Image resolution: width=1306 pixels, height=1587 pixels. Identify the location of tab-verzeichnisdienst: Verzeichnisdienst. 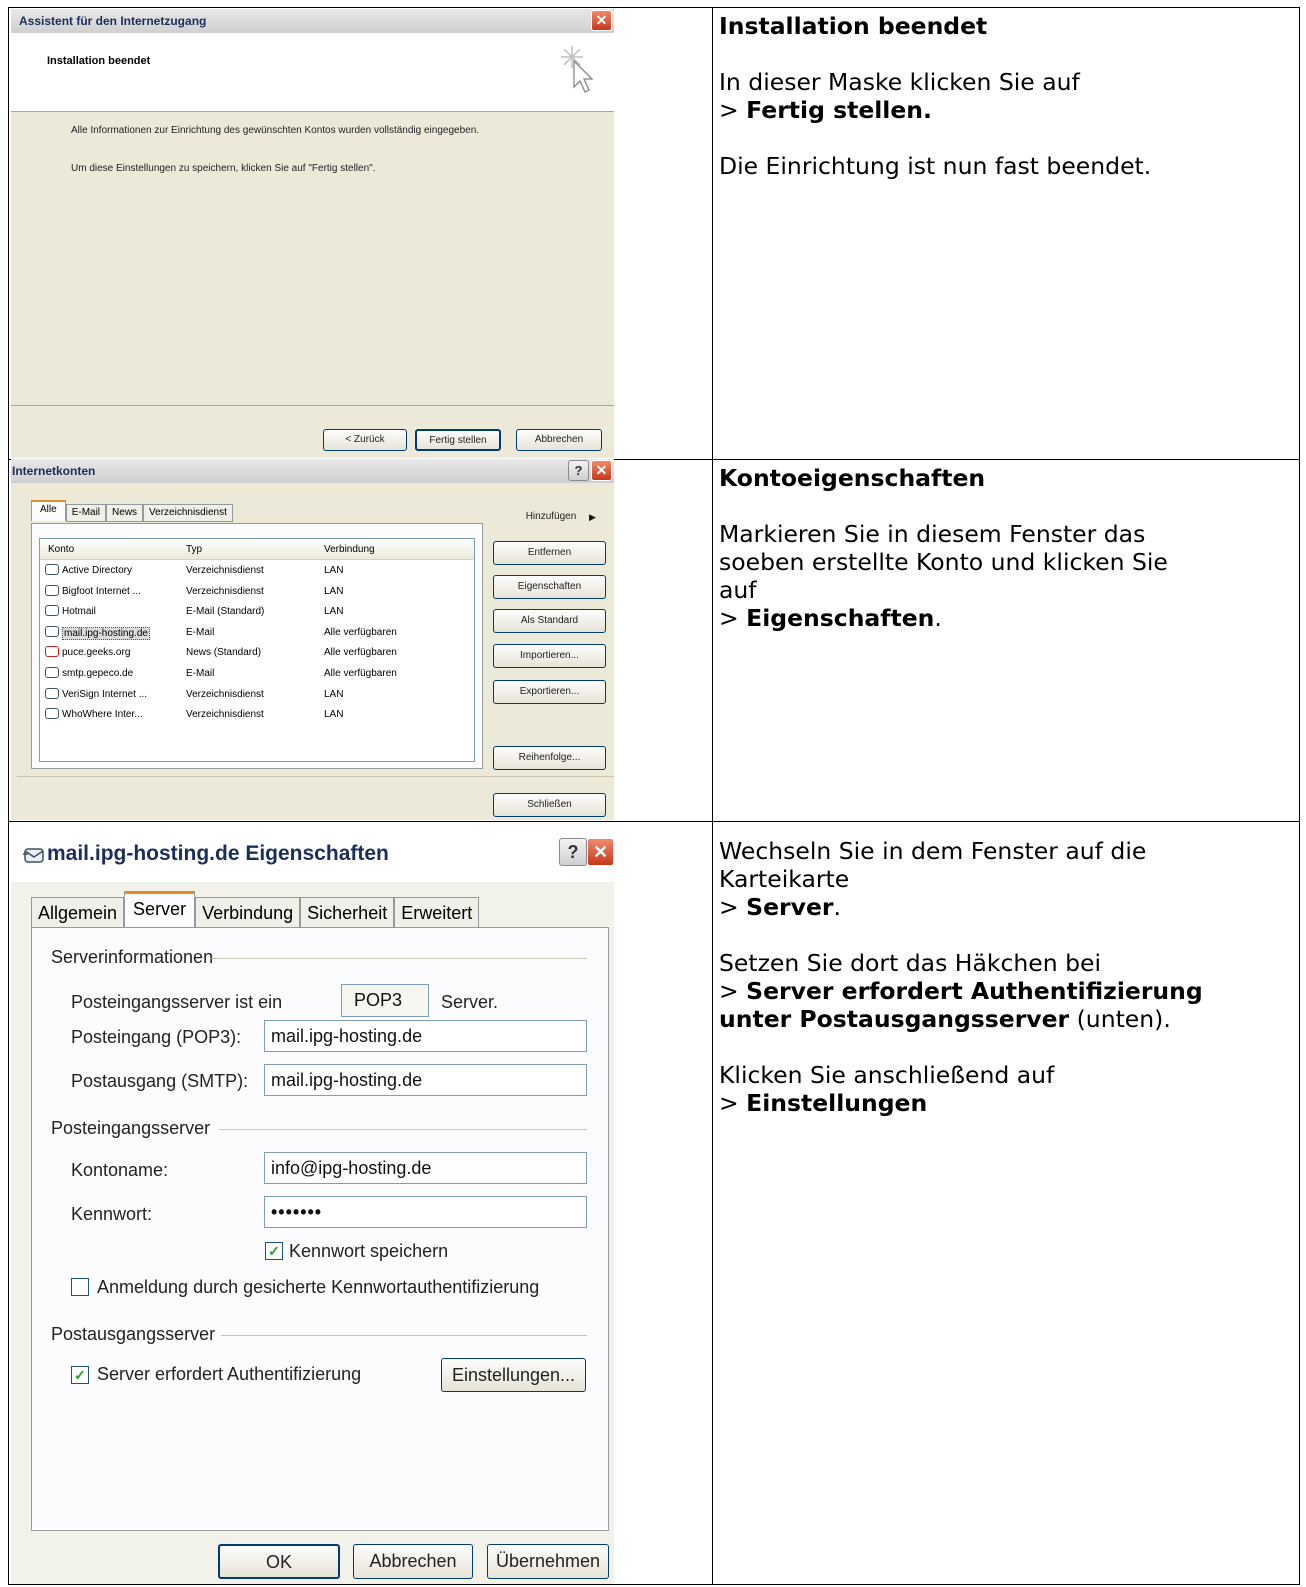
(188, 513).